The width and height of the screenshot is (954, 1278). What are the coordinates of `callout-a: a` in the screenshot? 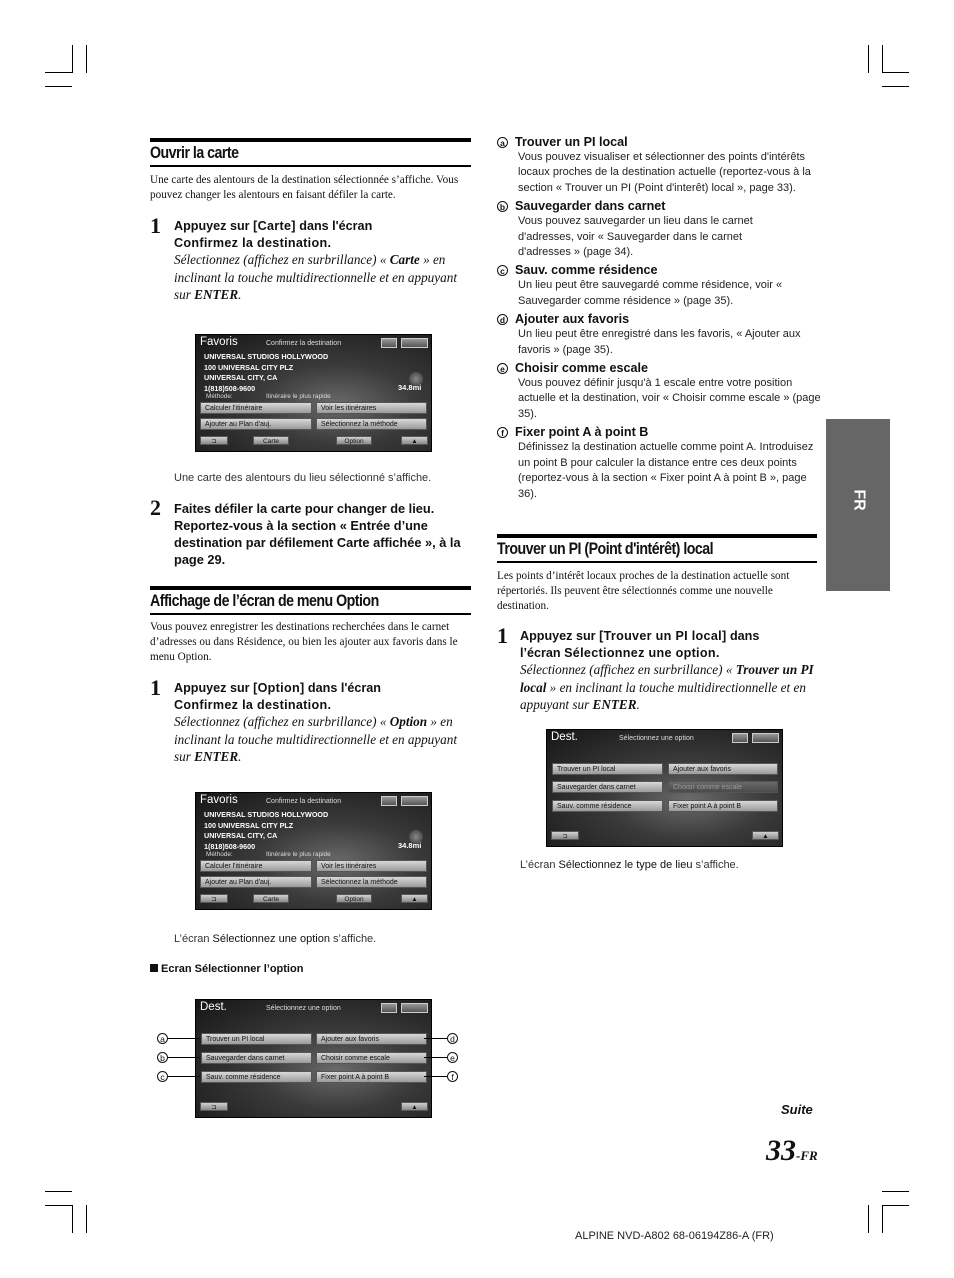 It's located at (162, 1038).